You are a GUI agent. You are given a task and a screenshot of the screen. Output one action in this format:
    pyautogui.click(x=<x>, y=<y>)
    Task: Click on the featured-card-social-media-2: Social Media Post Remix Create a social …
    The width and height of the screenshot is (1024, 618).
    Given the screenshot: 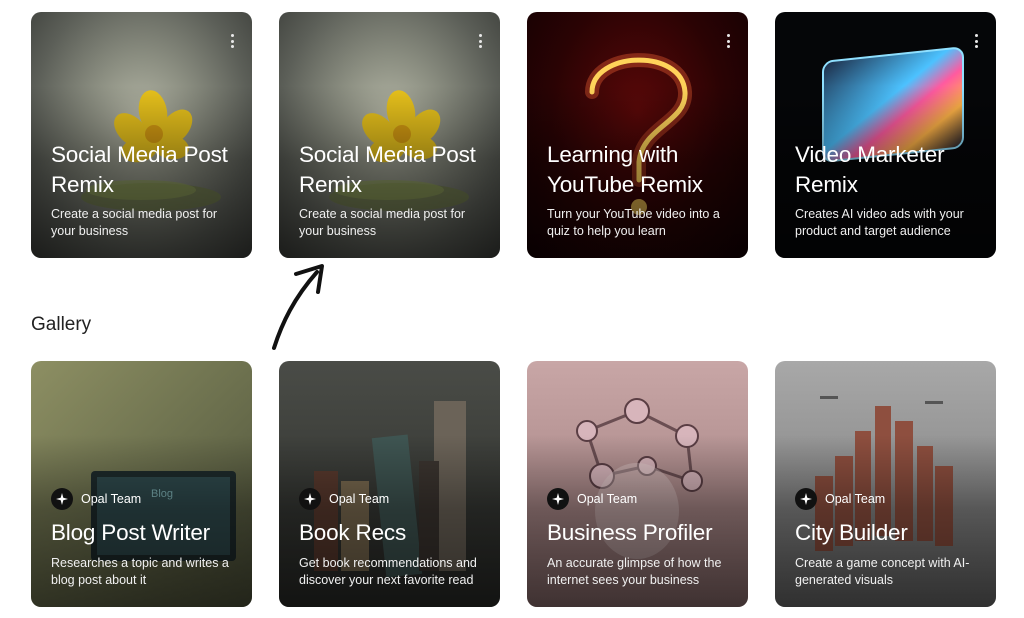 What is the action you would take?
    pyautogui.click(x=389, y=135)
    